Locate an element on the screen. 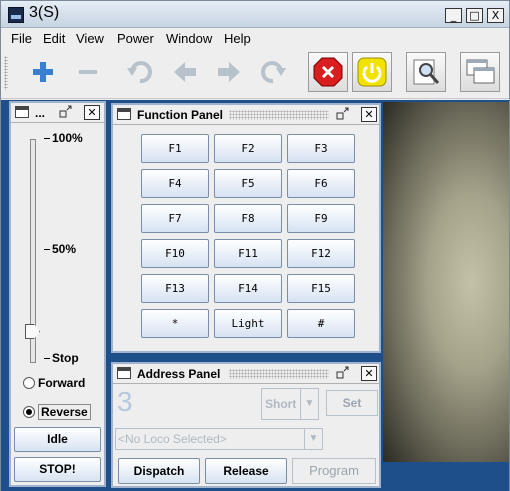 The image size is (510, 491). window-title: 3(S) is located at coordinates (44, 12).